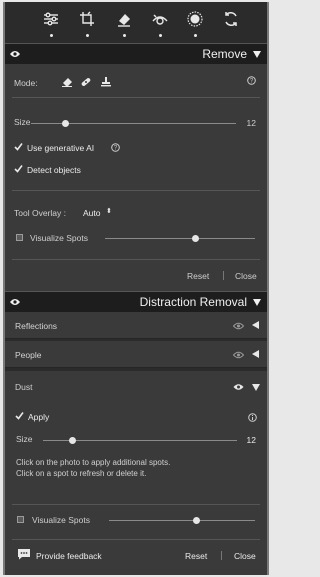 The height and width of the screenshot is (577, 320). Describe the element at coordinates (22, 122) in the screenshot. I see `size-label: Size` at that location.